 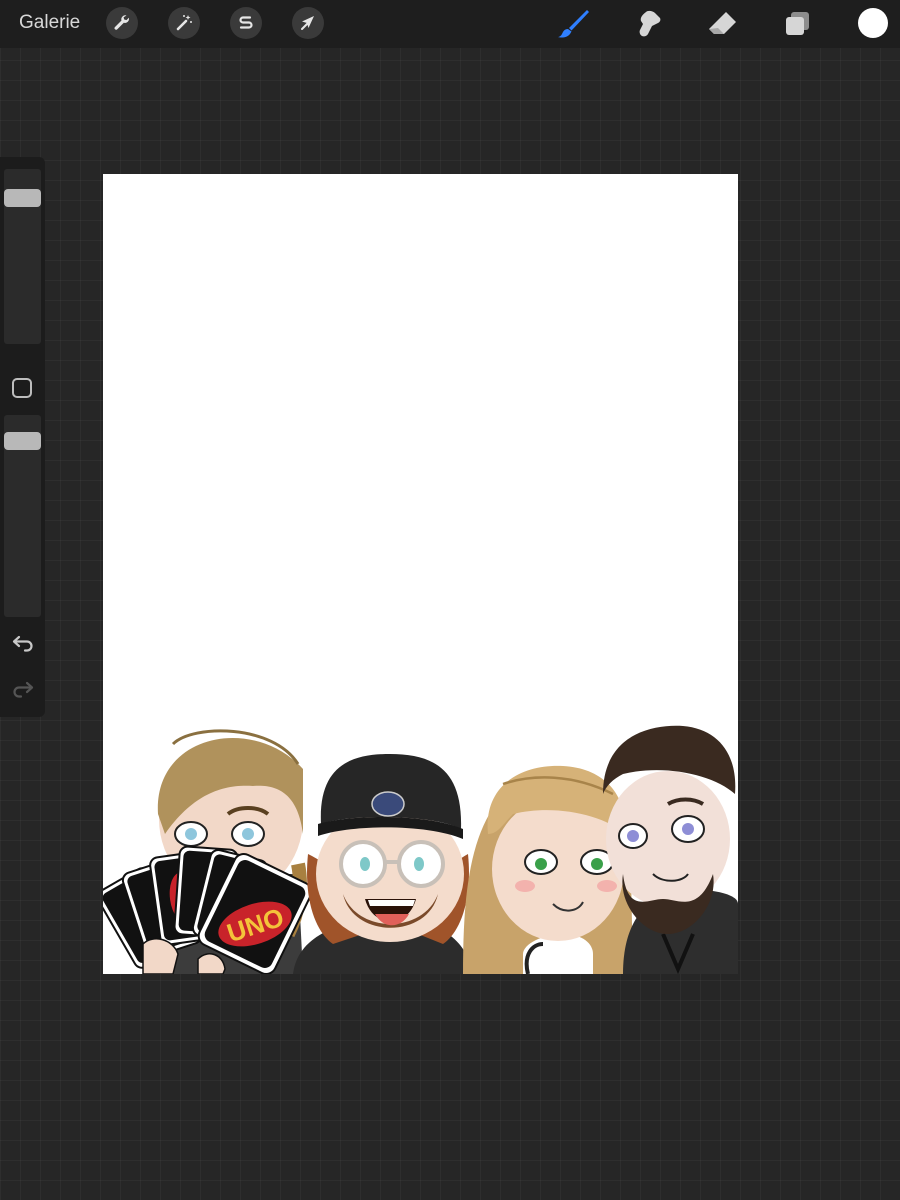 I want to click on brush-icon, so click(x=573, y=24).